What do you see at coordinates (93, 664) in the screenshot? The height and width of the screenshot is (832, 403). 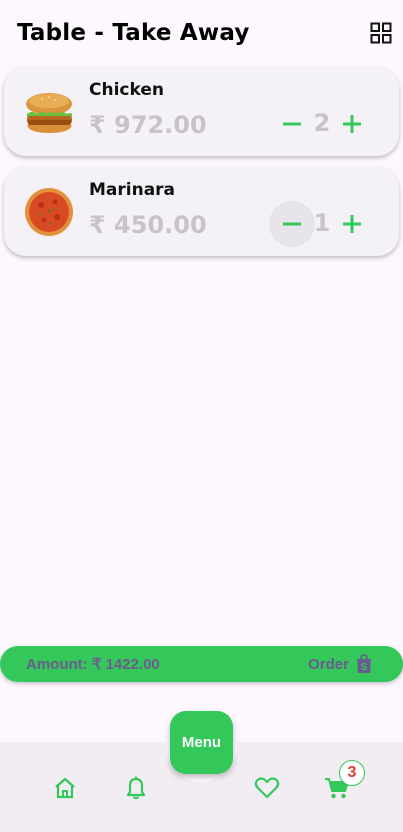 I see `total-amount: Amount: ₹ 1422.00` at bounding box center [93, 664].